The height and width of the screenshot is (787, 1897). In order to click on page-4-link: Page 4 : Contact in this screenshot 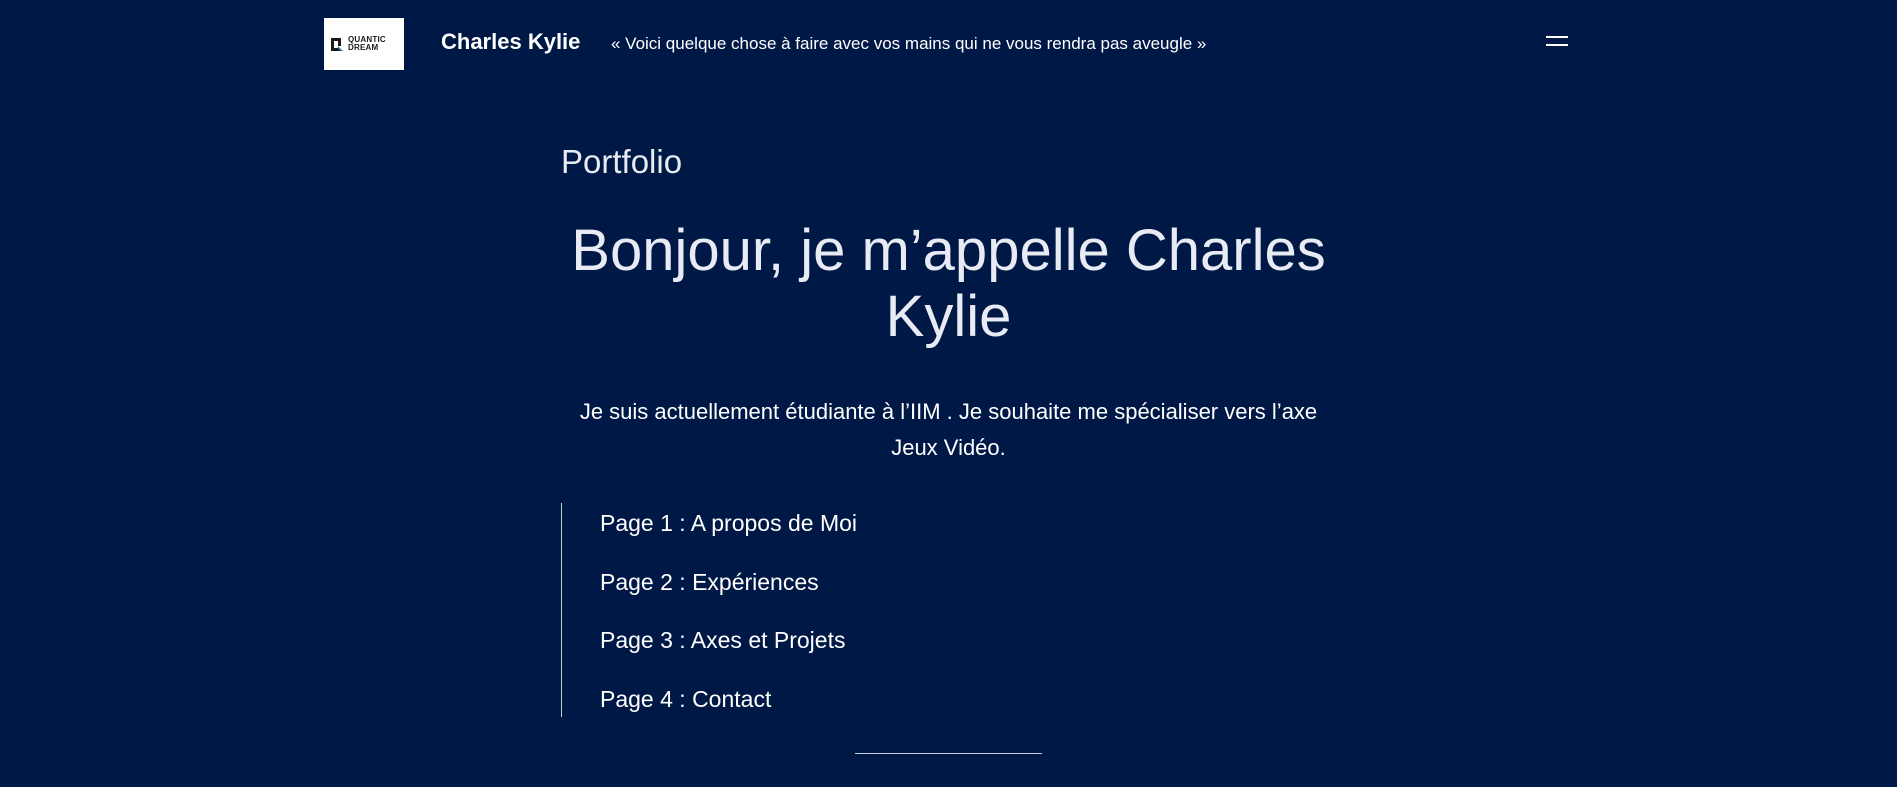, I will do `click(685, 699)`.